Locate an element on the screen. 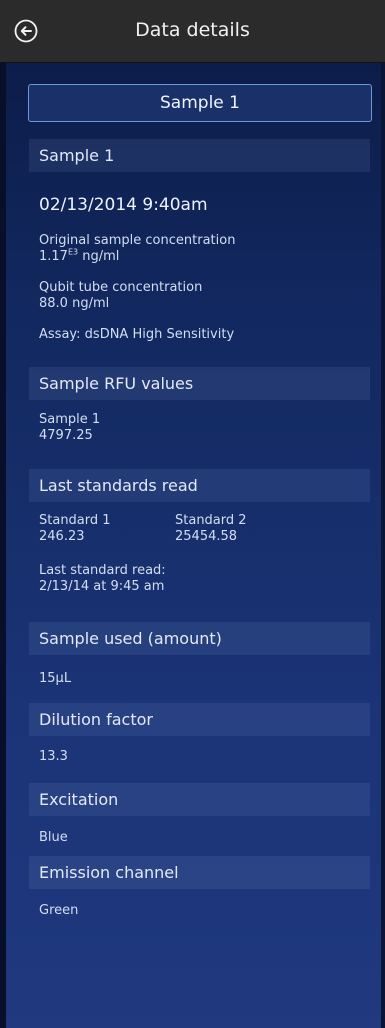  section-title-sample-used: Sample used (amount) is located at coordinates (130, 638).